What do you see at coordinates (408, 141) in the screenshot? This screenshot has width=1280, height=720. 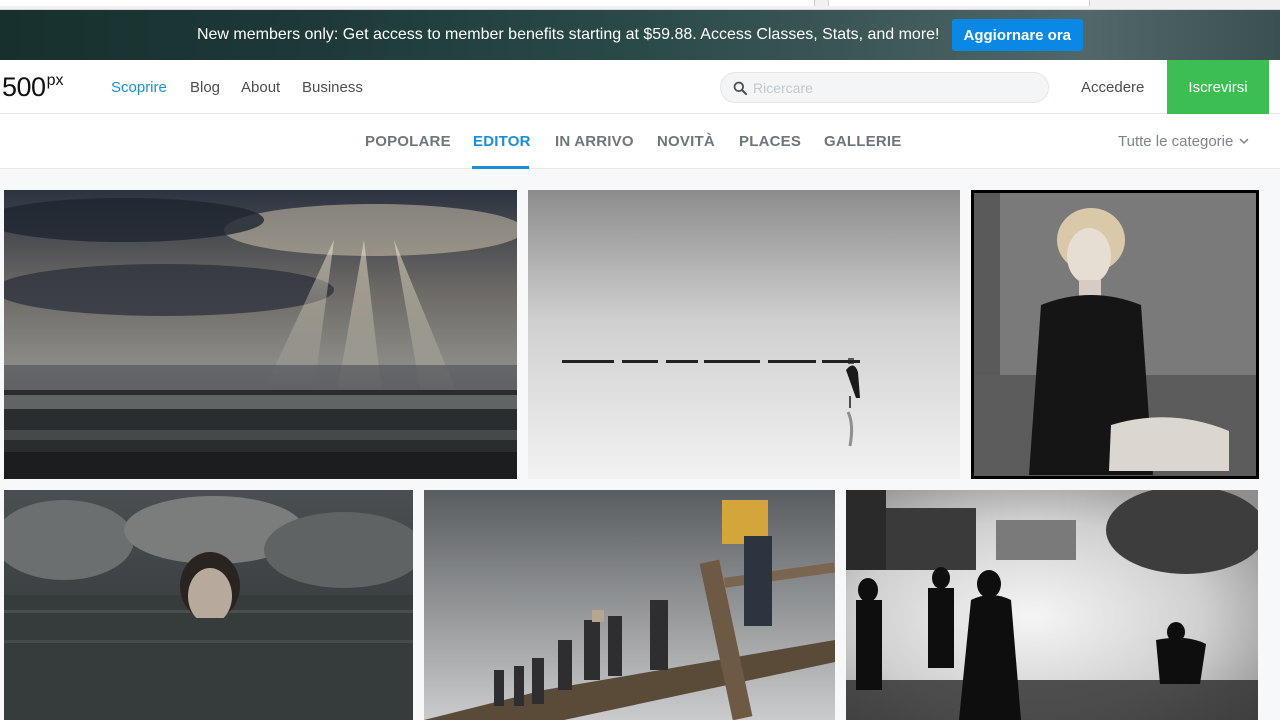 I see `tab-popular: POPOLARE` at bounding box center [408, 141].